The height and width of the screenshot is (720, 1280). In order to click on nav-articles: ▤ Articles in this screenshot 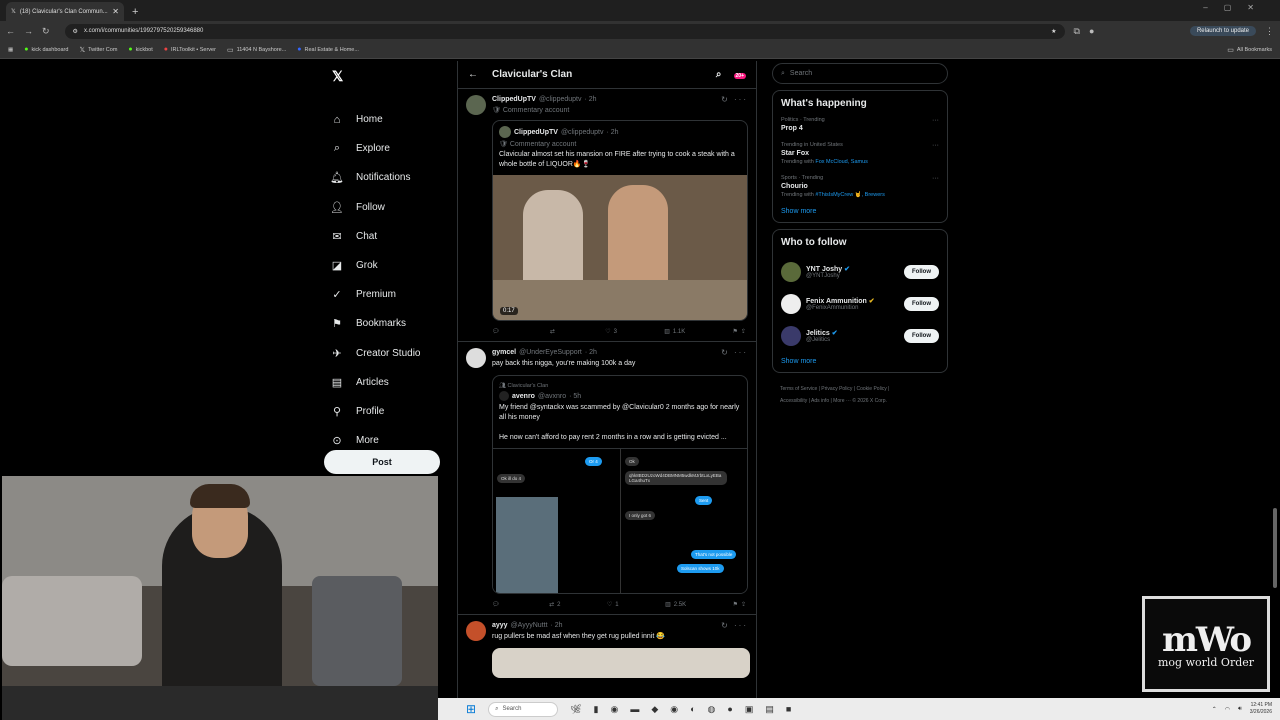, I will do `click(386, 382)`.